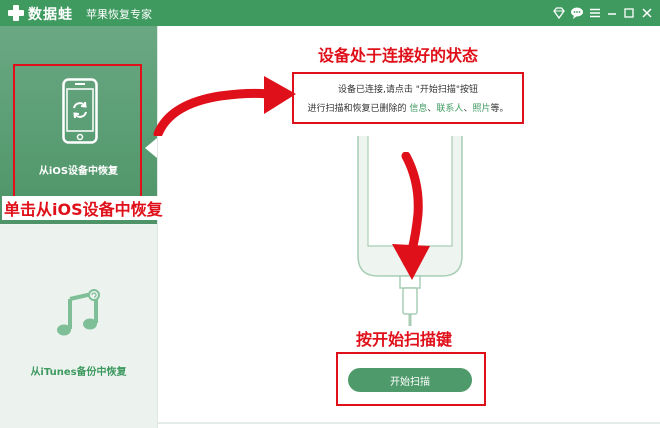  What do you see at coordinates (78, 372) in the screenshot?
I see `sidebar-item-label: 从iTunes备份中恢复` at bounding box center [78, 372].